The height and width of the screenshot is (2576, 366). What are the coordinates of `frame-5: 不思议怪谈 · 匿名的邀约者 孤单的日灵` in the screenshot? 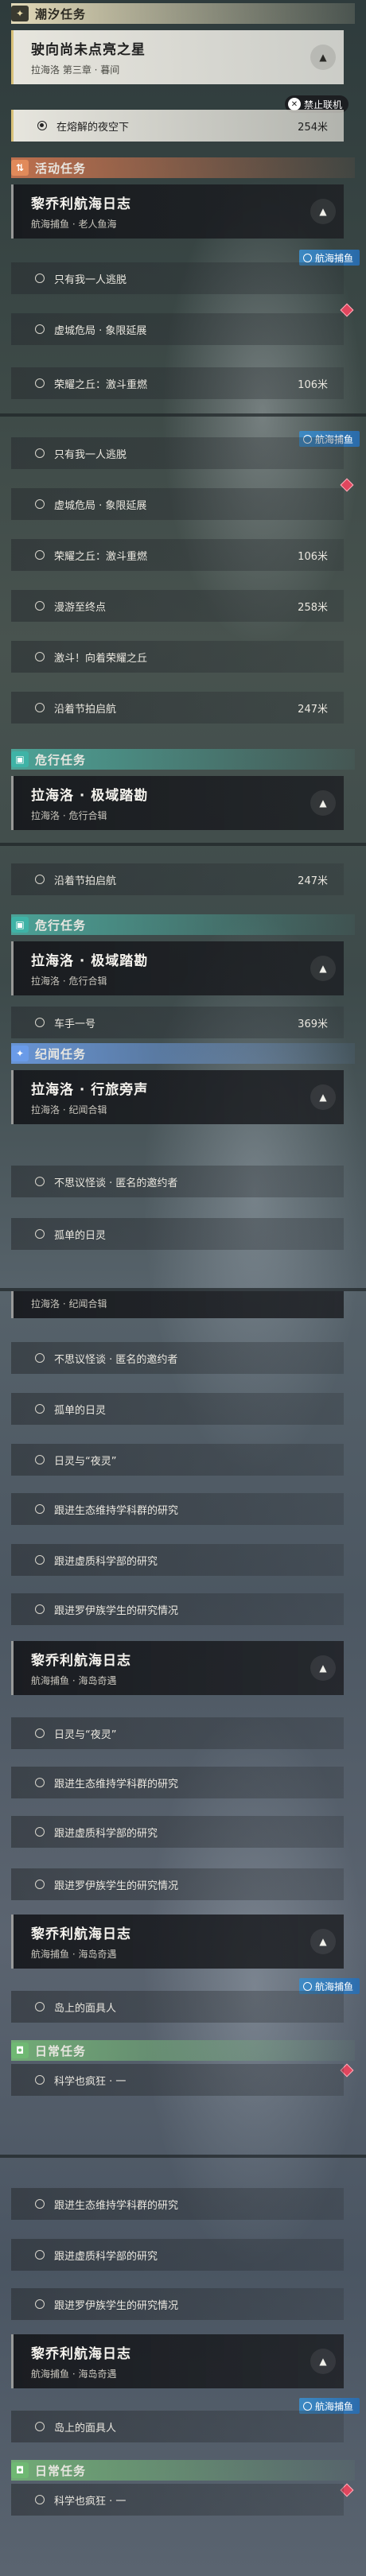 It's located at (183, 1210).